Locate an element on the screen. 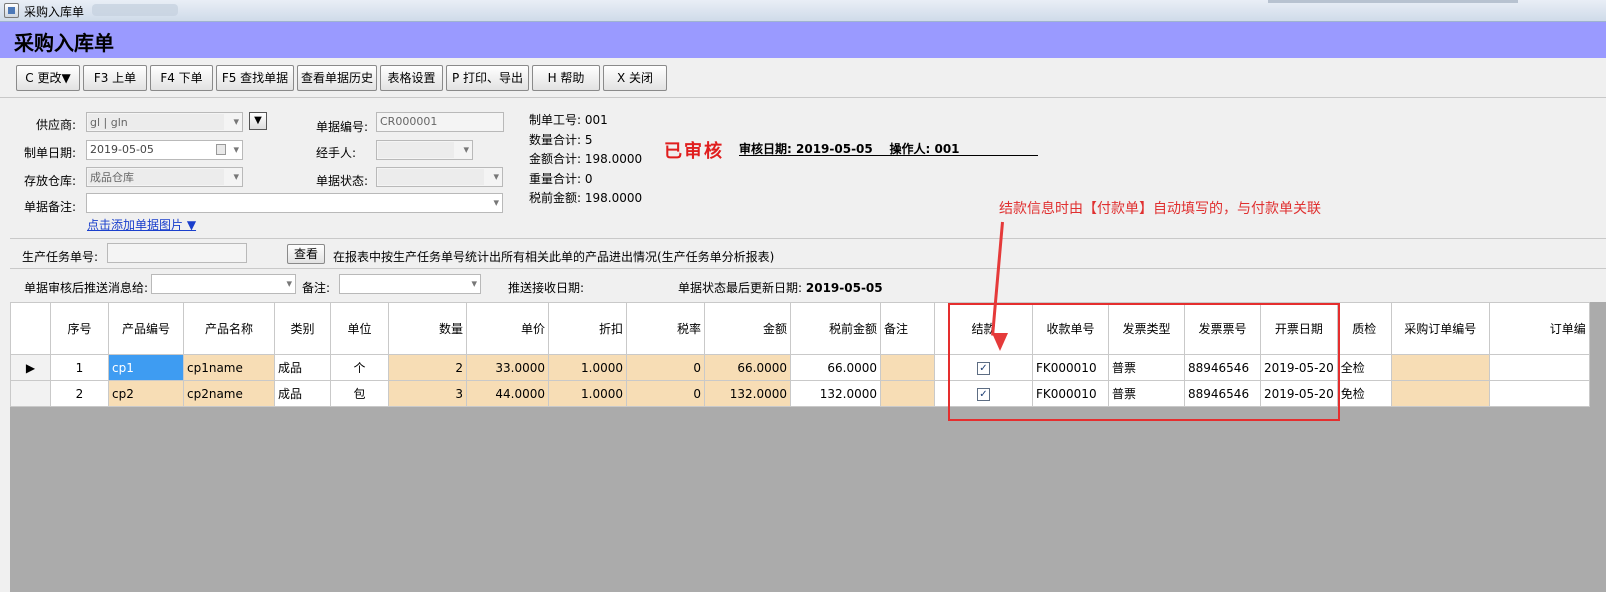  doc-history-button: 查看单据历史 is located at coordinates (337, 78).